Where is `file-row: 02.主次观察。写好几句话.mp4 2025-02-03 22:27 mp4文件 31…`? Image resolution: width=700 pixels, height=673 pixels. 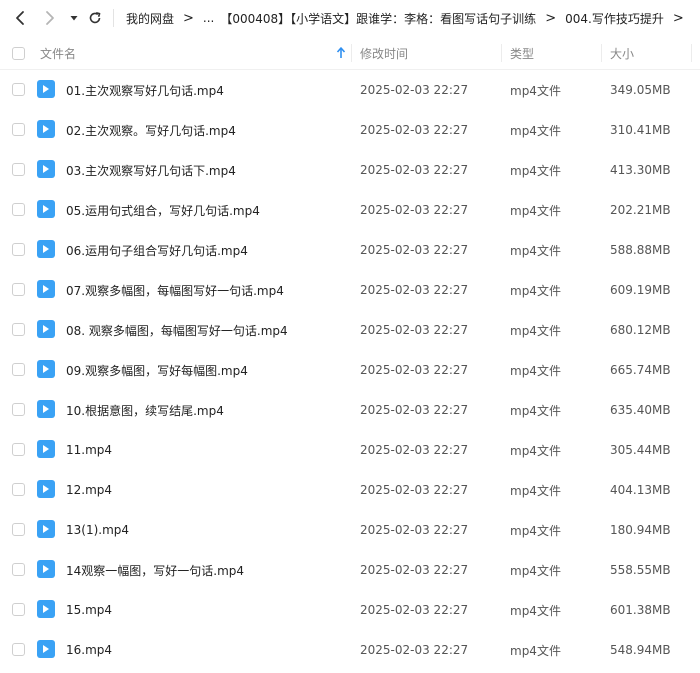 file-row: 02.主次观察。写好几句话.mp4 2025-02-03 22:27 mp4文件 31… is located at coordinates (350, 130).